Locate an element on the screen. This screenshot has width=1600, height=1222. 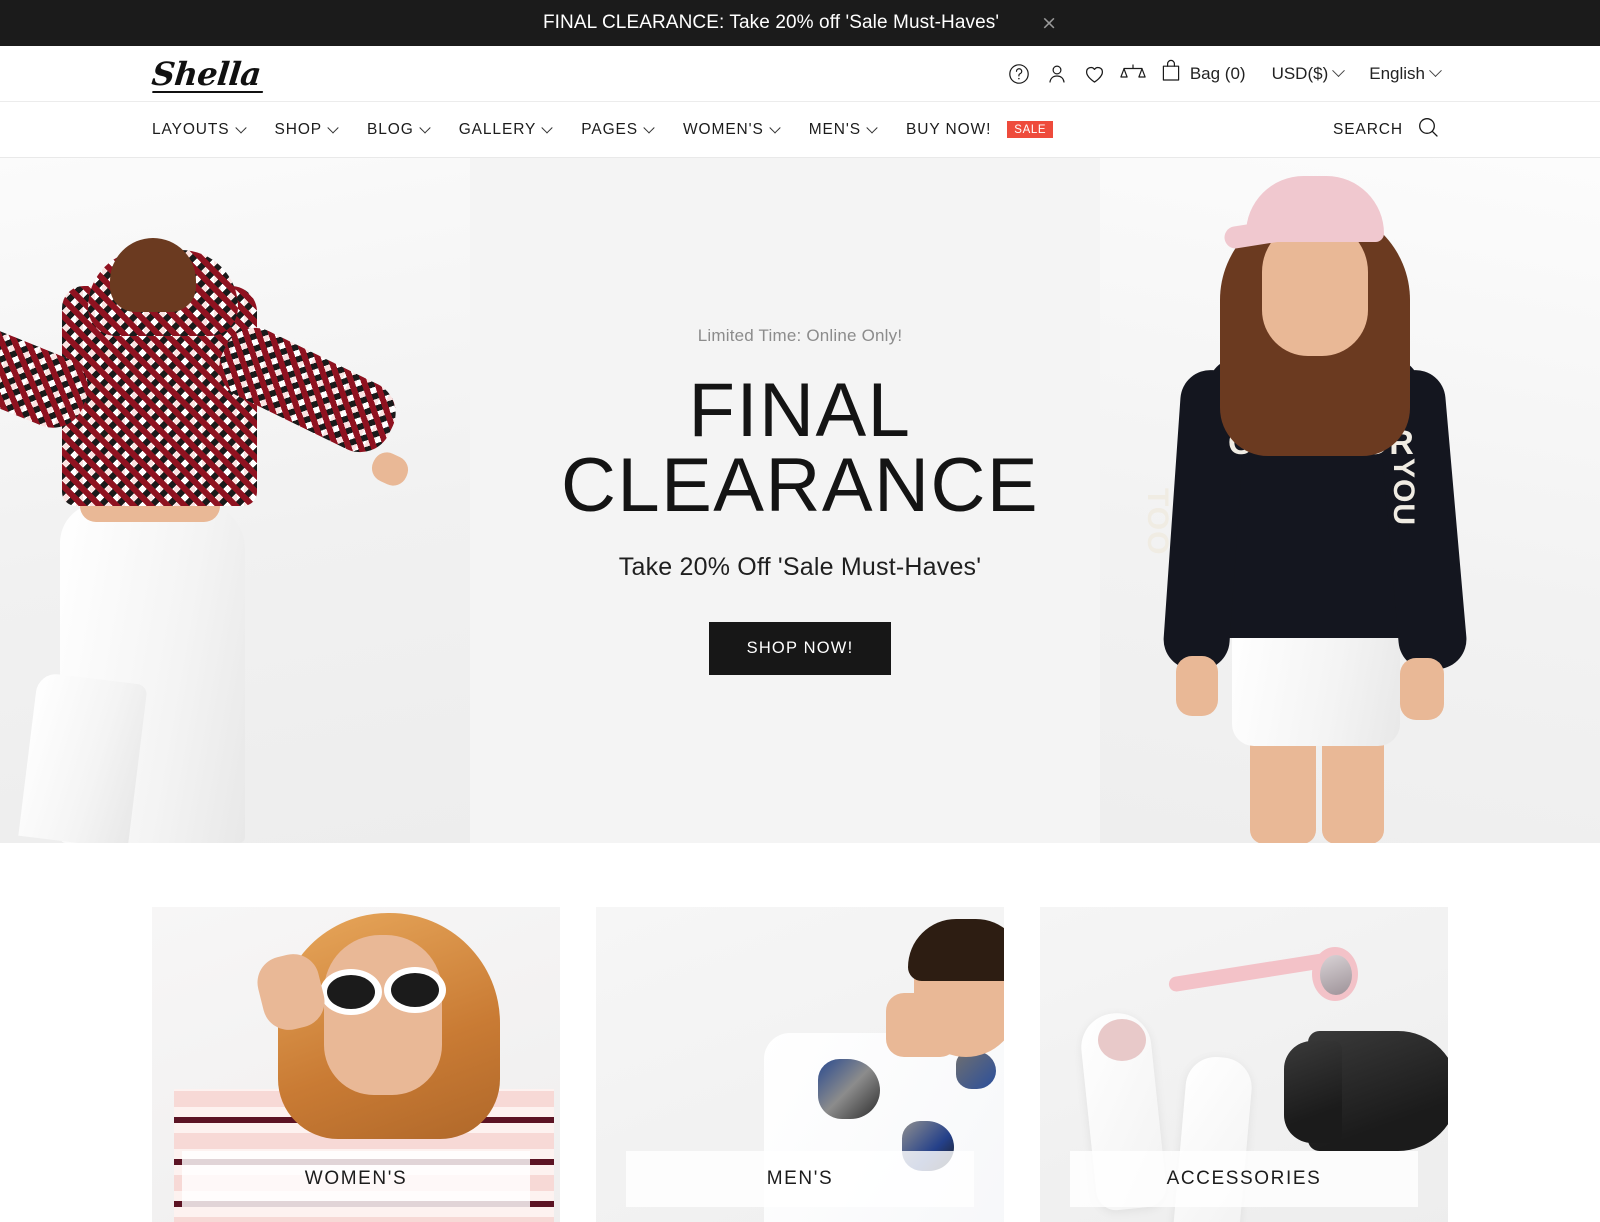
nav-label: SHOP is located at coordinates (298, 129).